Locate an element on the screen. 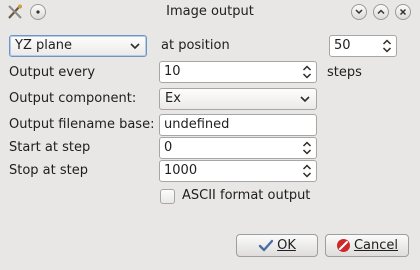 Image resolution: width=420 pixels, height=270 pixels. output-component-label: Output component: is located at coordinates (73, 98).